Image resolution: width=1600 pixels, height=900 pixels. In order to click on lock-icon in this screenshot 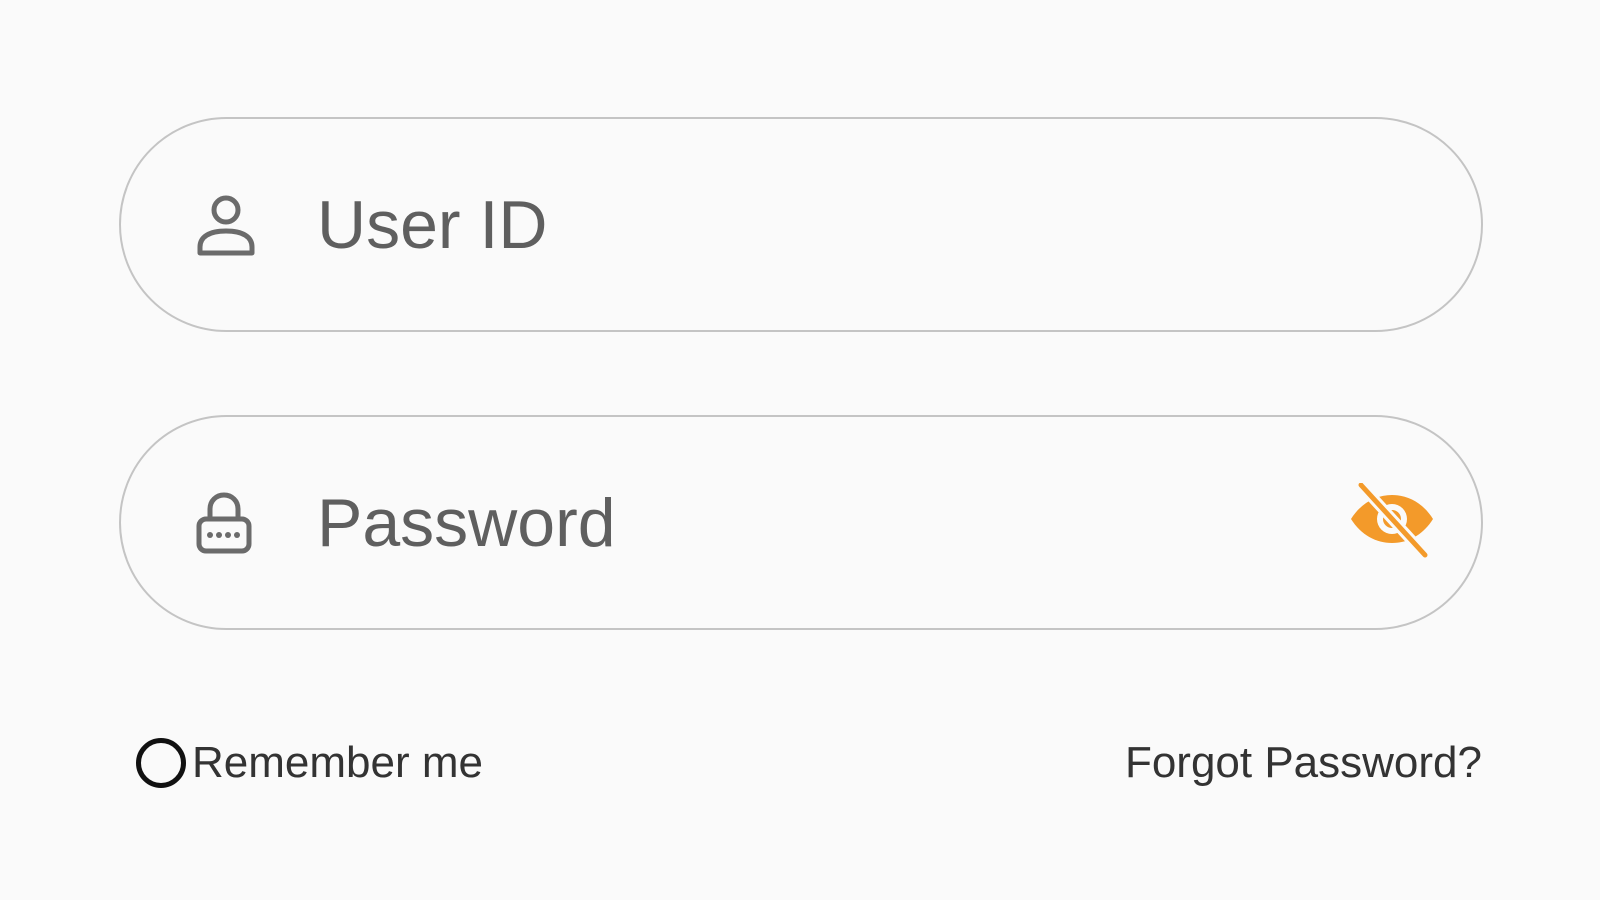, I will do `click(224, 523)`.